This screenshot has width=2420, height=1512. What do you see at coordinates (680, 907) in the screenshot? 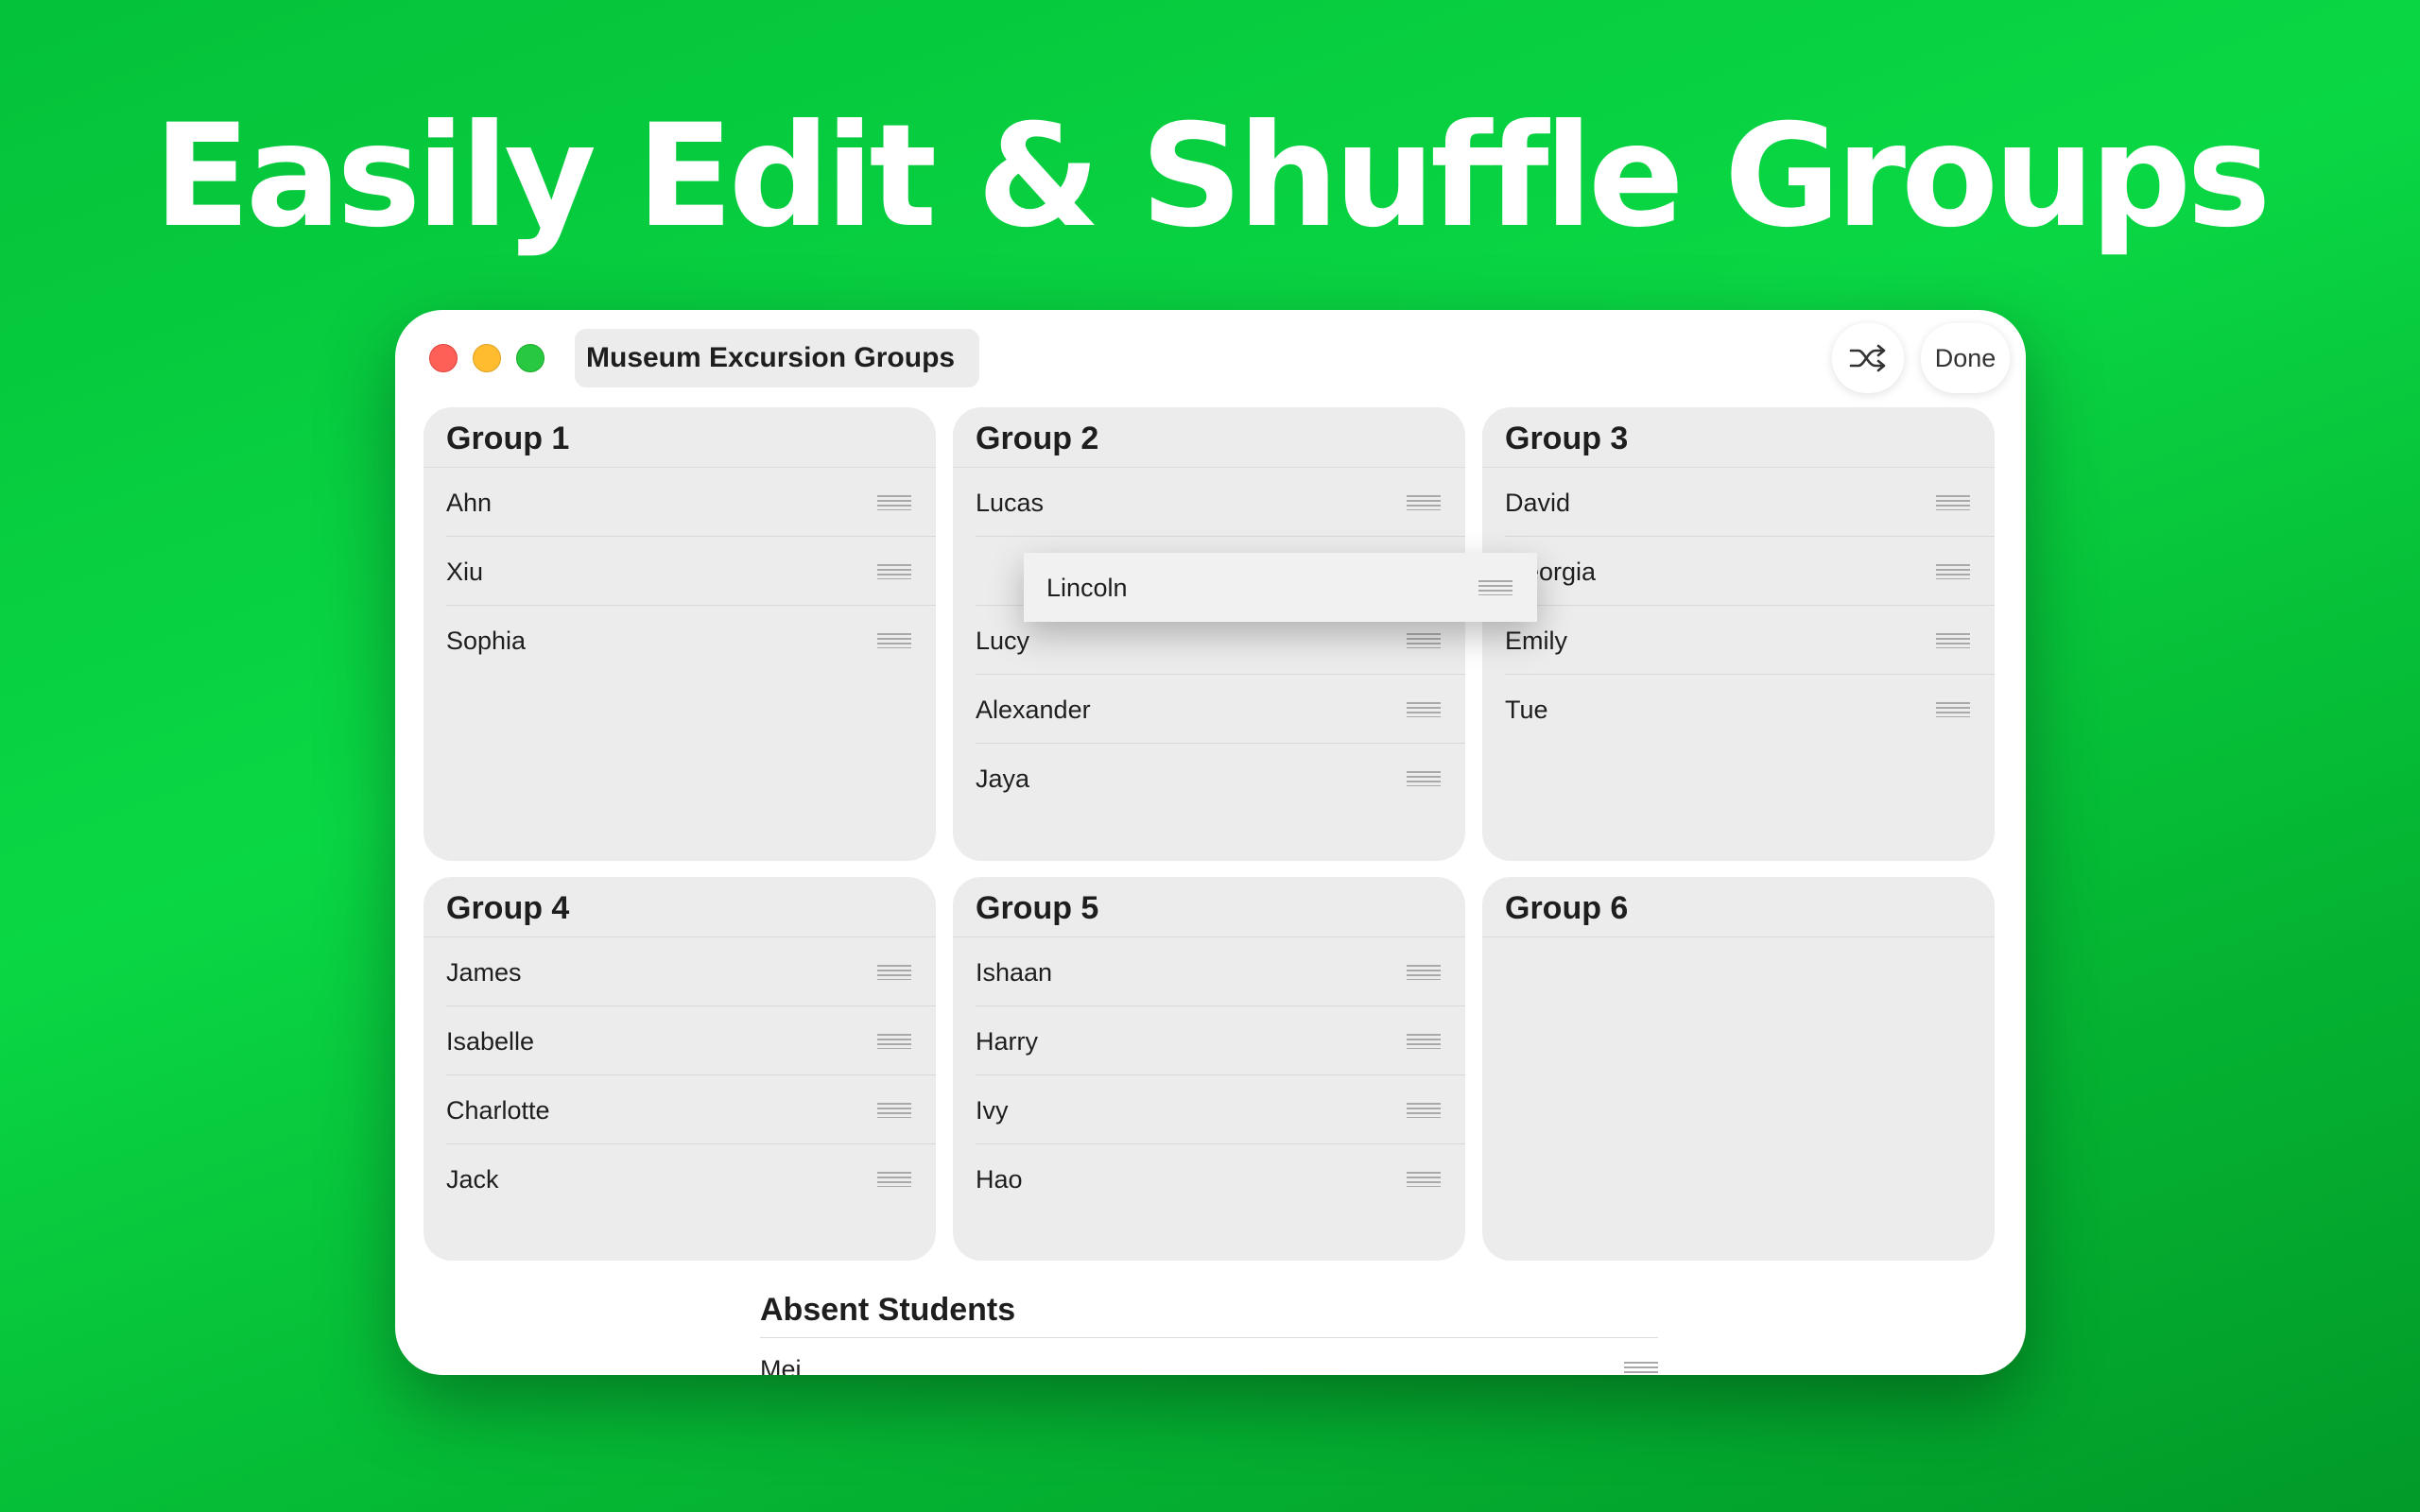
I see `group-title: Group 4` at bounding box center [680, 907].